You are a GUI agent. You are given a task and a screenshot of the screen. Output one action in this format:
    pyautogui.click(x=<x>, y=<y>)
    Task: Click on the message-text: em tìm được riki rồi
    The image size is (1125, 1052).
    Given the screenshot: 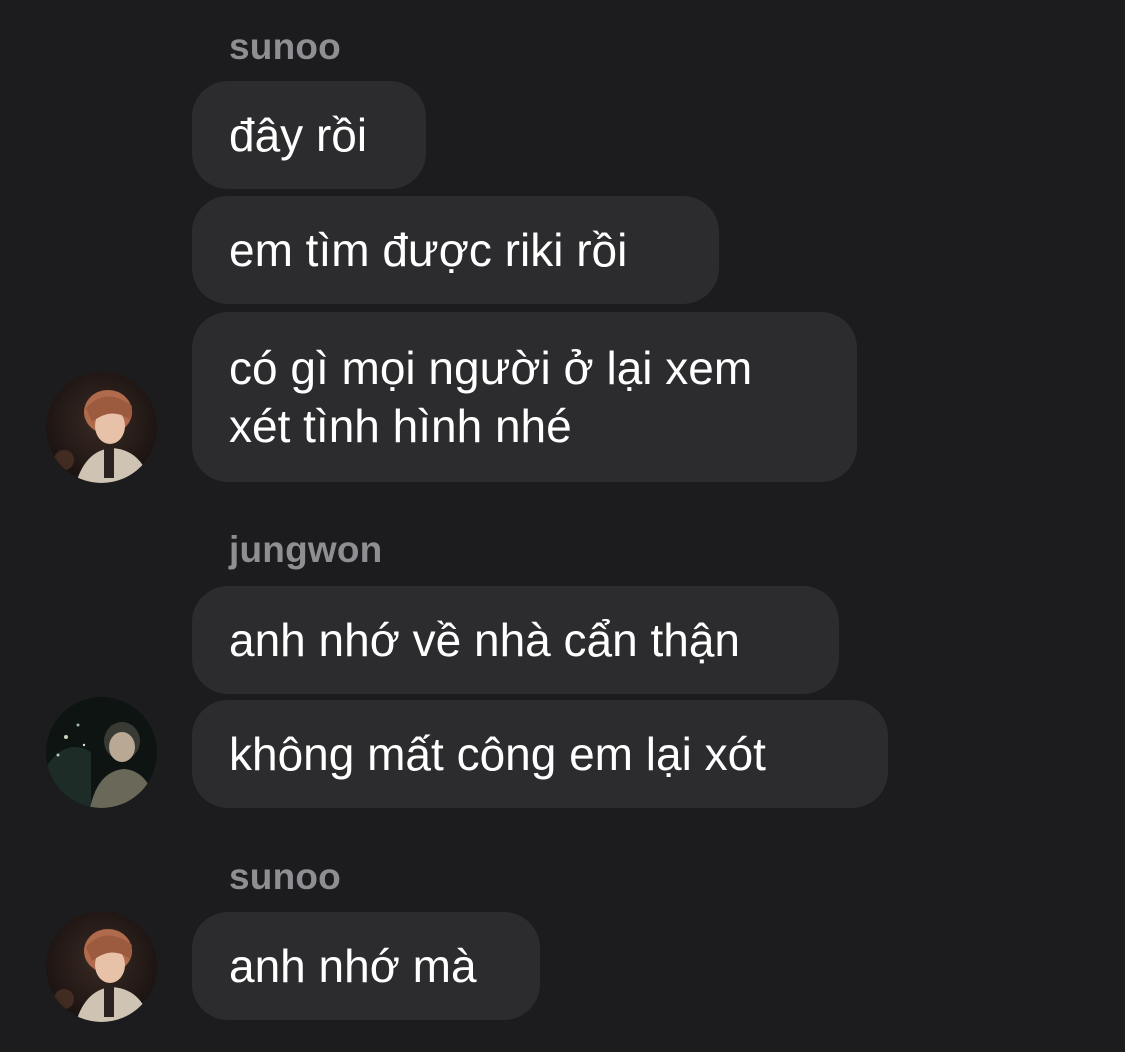 What is the action you would take?
    pyautogui.click(x=428, y=250)
    